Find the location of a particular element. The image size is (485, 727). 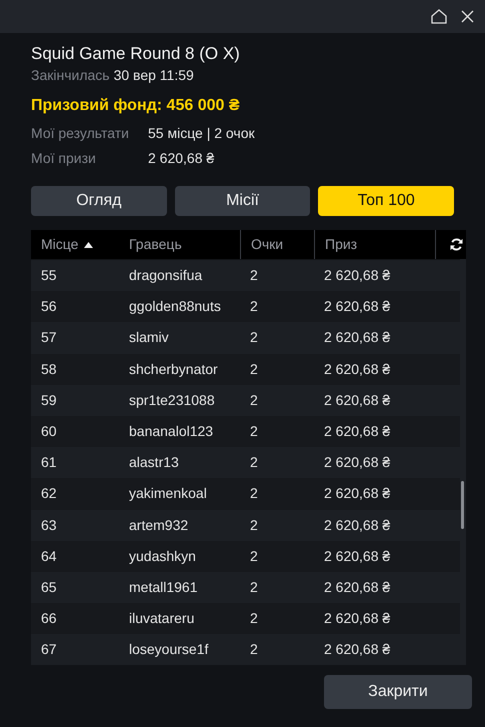

rank-cell-text: 63 is located at coordinates (49, 525).